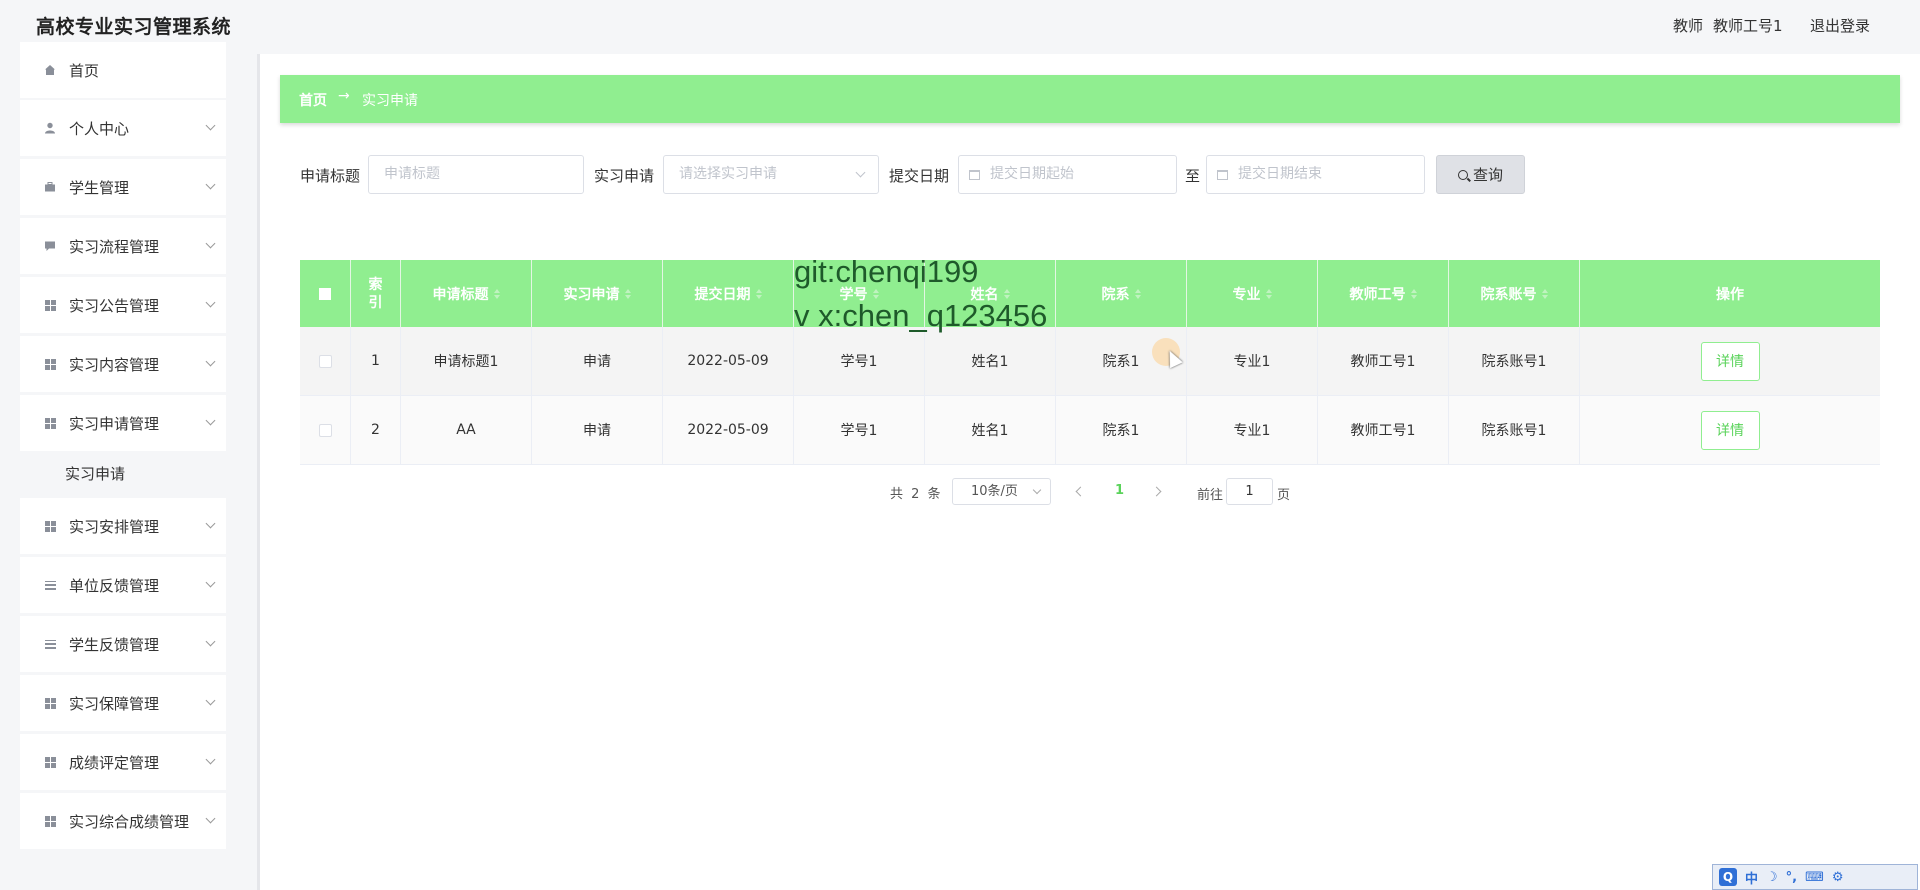 The height and width of the screenshot is (890, 1920). What do you see at coordinates (960, 27) in the screenshot?
I see `top-header: 高校专业实习管理系统 教师 教师工号1 退出登录` at bounding box center [960, 27].